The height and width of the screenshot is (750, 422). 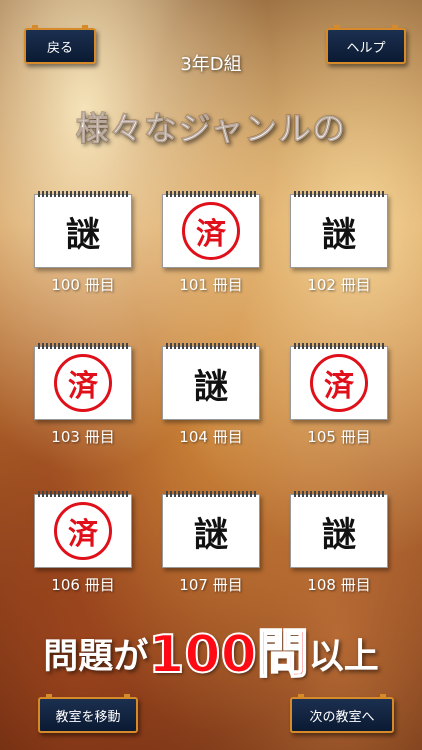 I want to click on notebook-item-108: 謎 108 冊目, so click(x=339, y=543).